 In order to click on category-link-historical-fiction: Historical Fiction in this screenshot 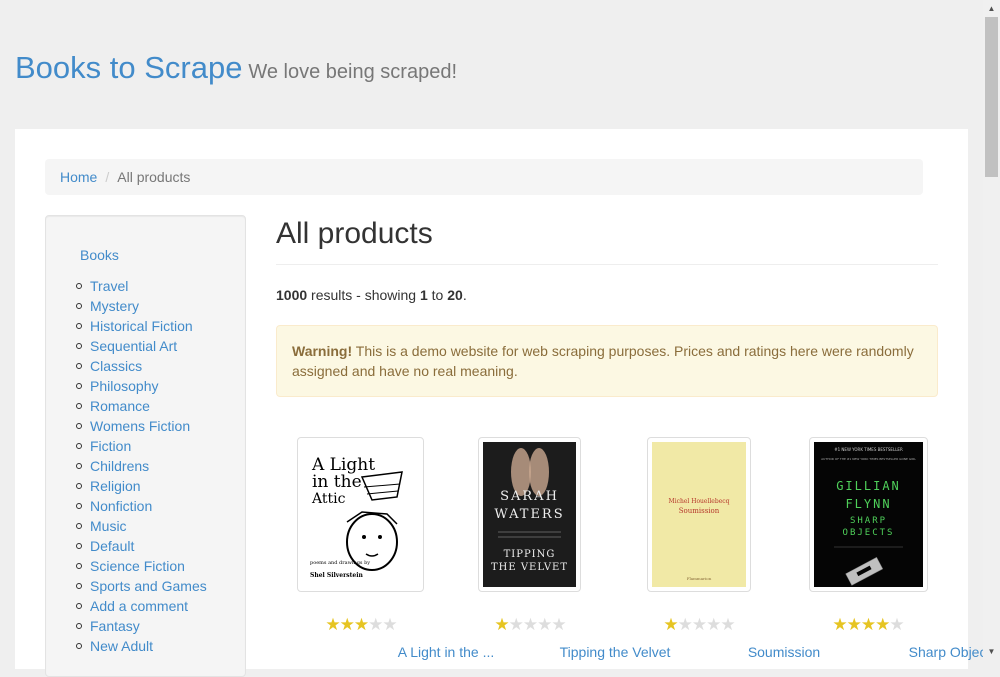, I will do `click(141, 326)`.